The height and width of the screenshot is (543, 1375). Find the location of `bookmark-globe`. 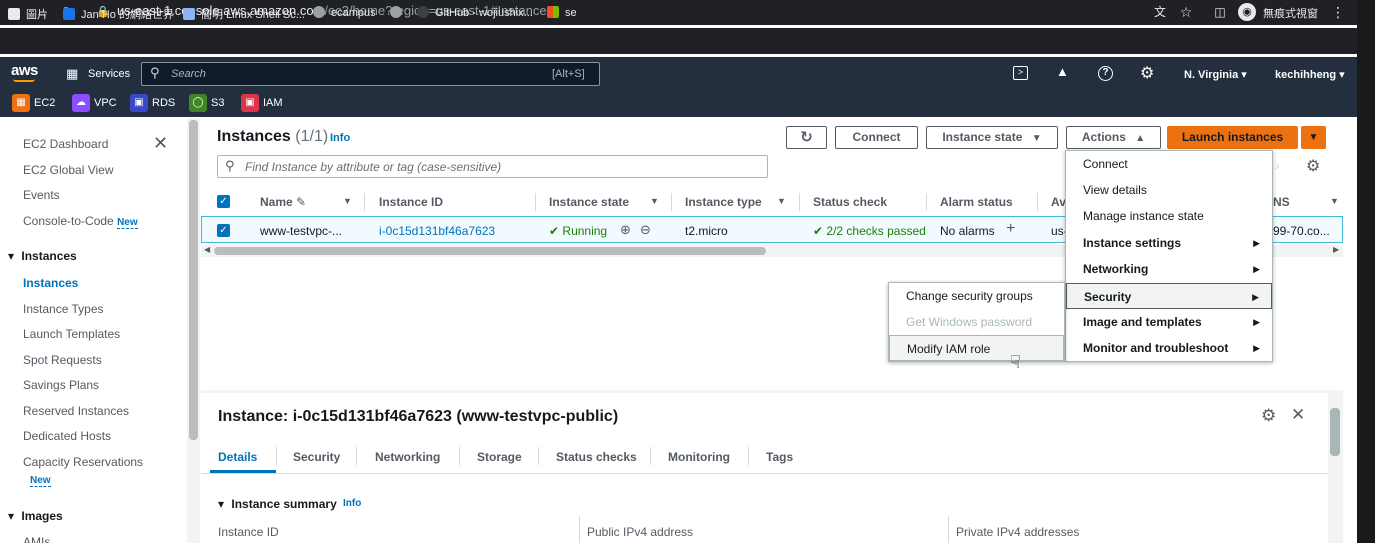

bookmark-globe is located at coordinates (399, 12).